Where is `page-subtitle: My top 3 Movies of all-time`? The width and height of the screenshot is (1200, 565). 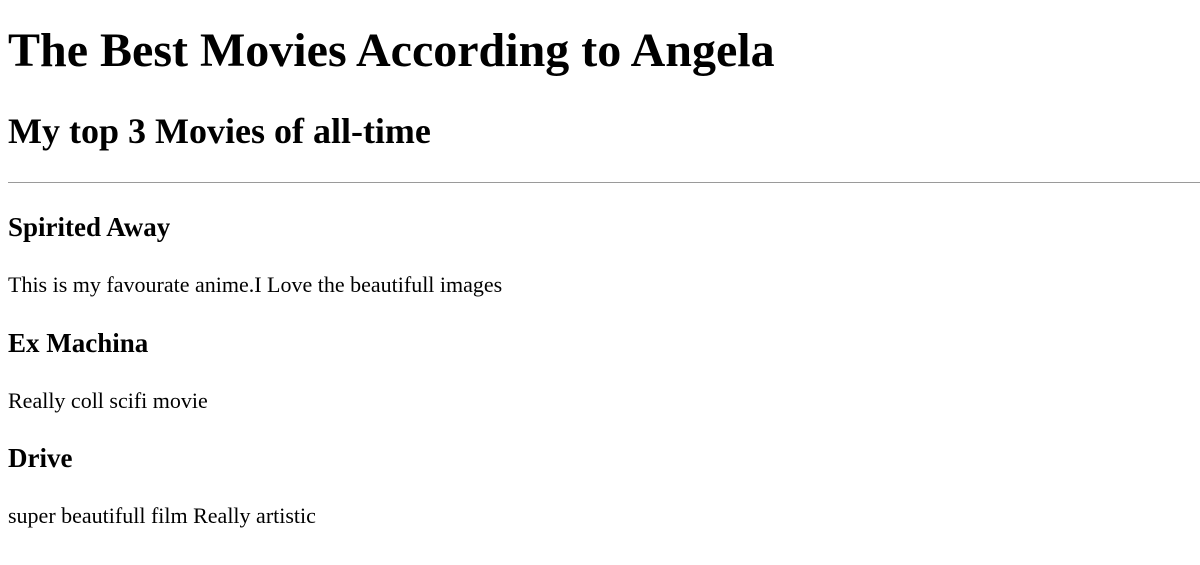 page-subtitle: My top 3 Movies of all-time is located at coordinates (219, 131).